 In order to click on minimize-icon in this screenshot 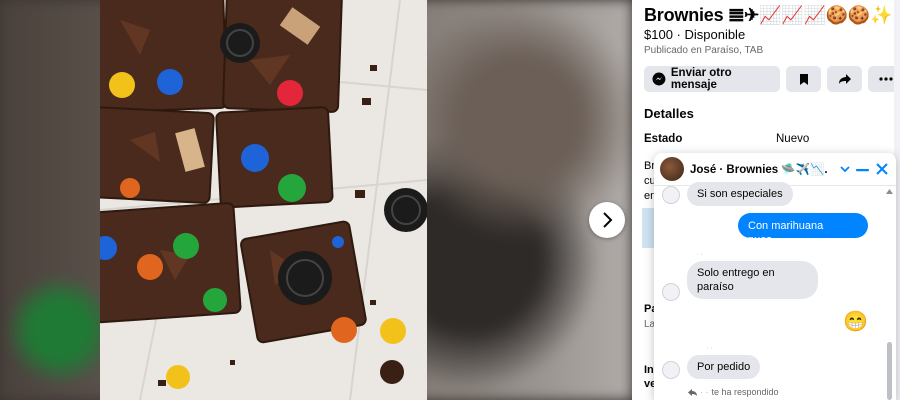, I will do `click(862, 170)`.